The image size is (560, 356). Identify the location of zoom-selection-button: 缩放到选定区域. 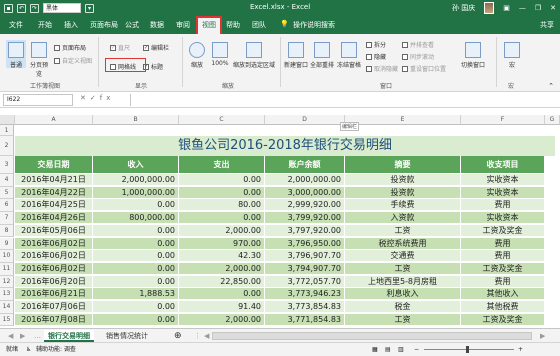
(254, 55).